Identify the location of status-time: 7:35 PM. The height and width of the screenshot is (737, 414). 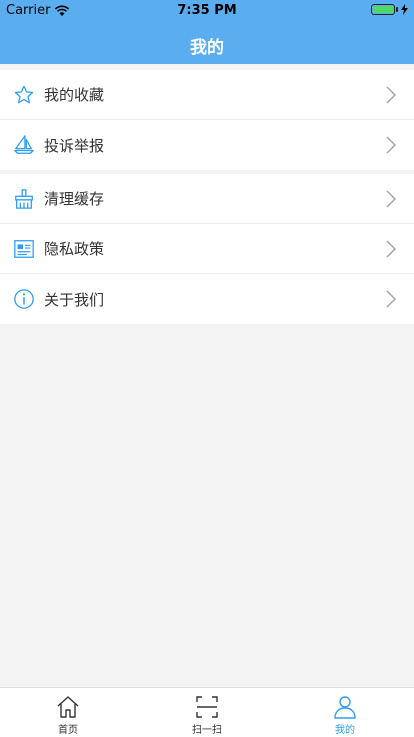
(207, 10).